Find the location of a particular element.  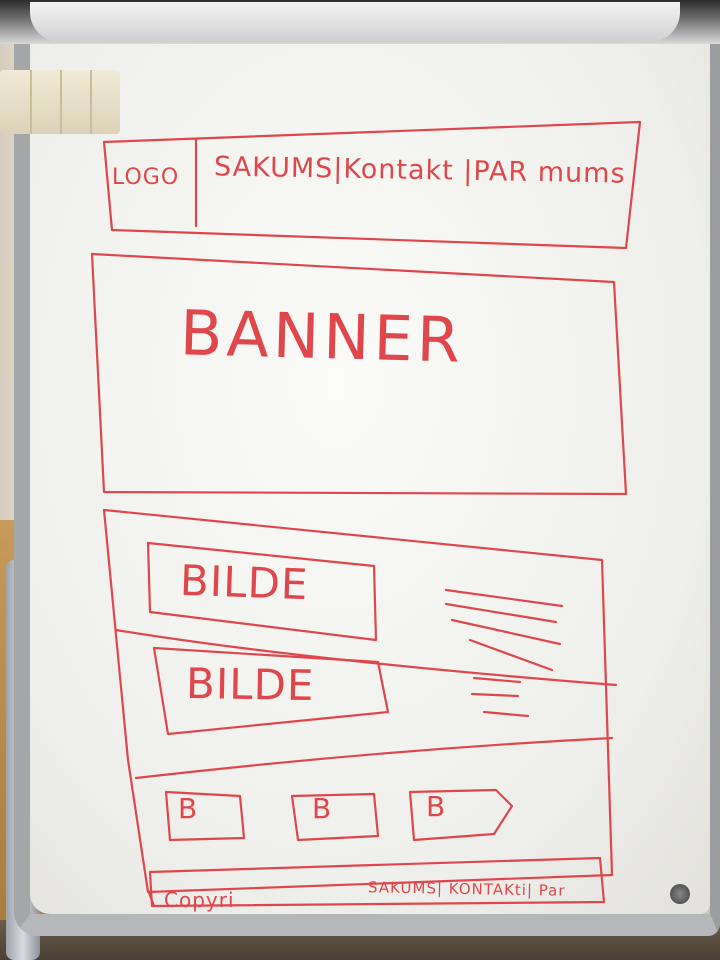

banner-label: BANNER is located at coordinates (322, 336).